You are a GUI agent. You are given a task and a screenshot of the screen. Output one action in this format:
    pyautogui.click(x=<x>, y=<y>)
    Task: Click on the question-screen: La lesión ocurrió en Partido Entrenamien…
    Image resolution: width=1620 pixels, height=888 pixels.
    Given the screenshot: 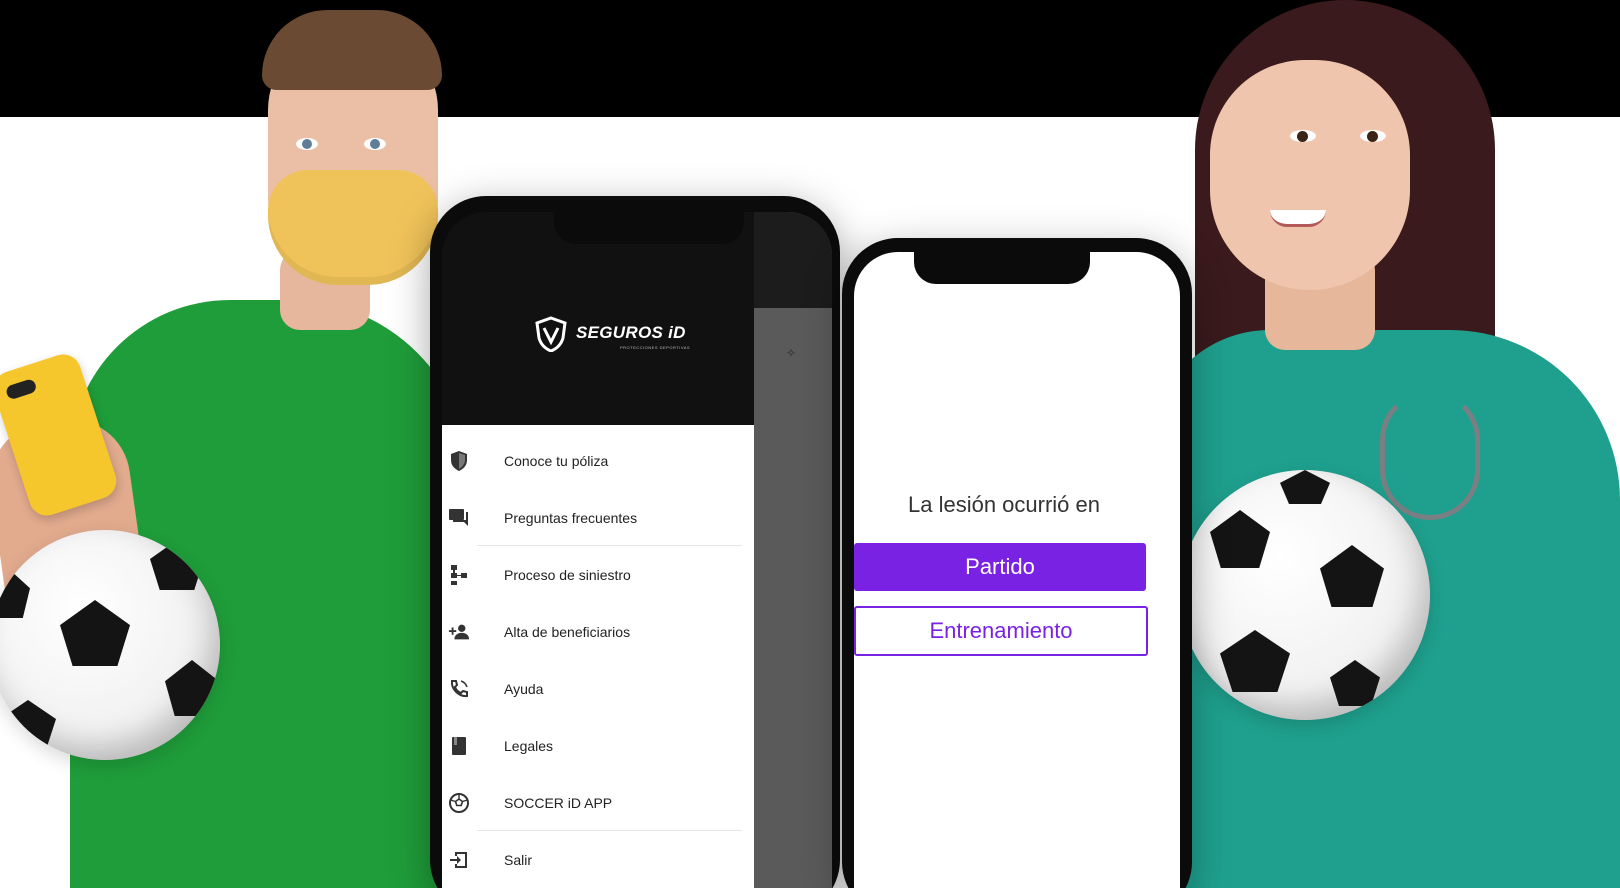 What is the action you would take?
    pyautogui.click(x=1017, y=570)
    